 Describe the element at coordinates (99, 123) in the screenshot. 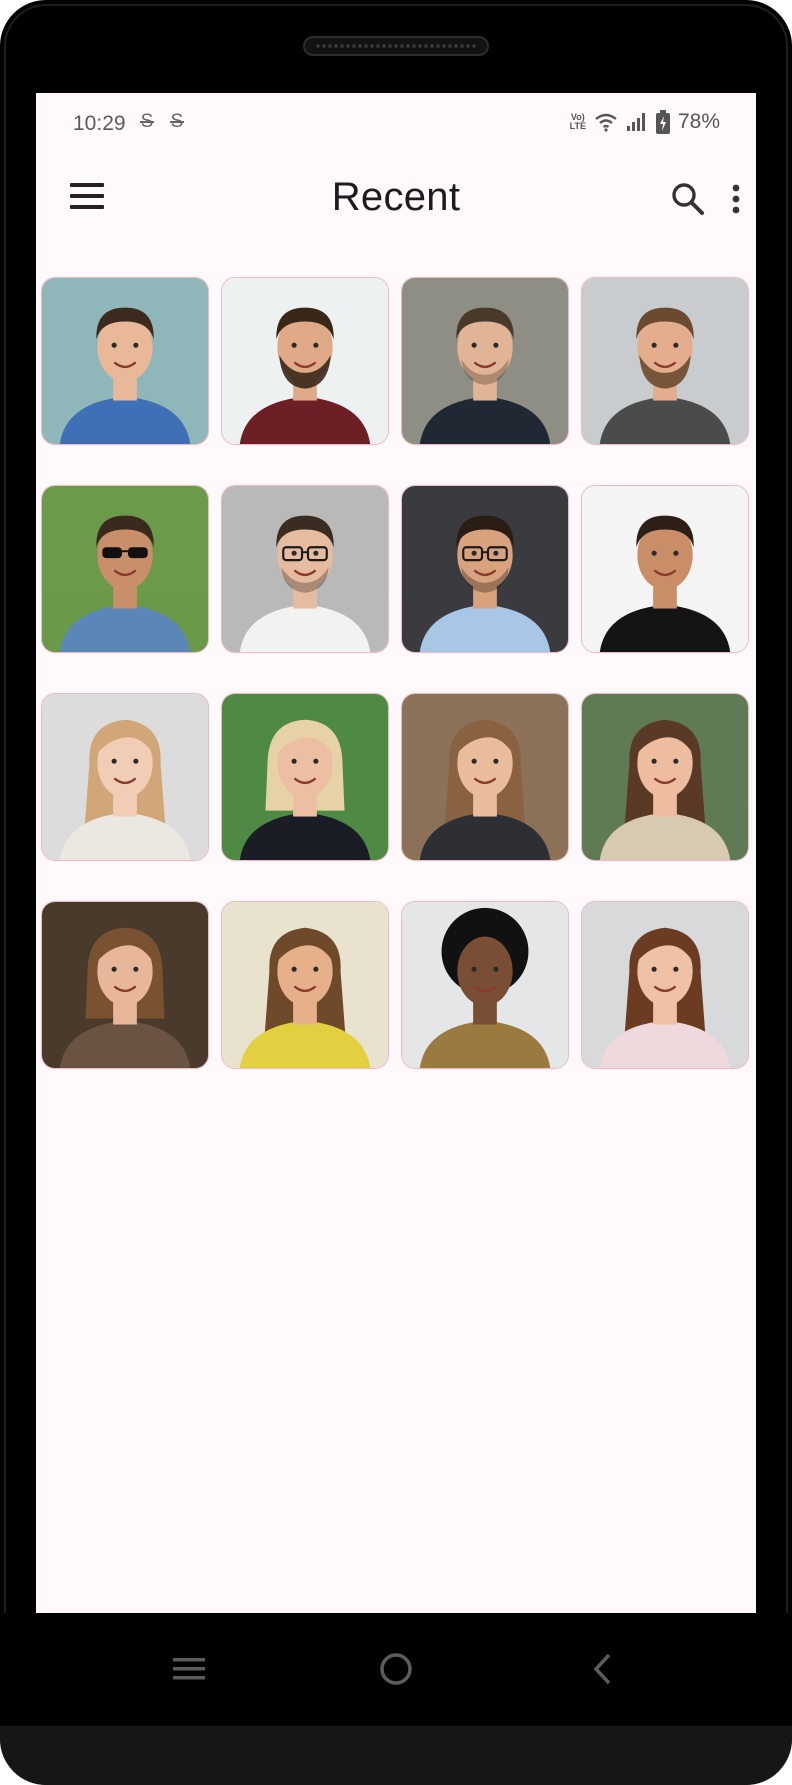

I see `status-time: 10:29` at that location.